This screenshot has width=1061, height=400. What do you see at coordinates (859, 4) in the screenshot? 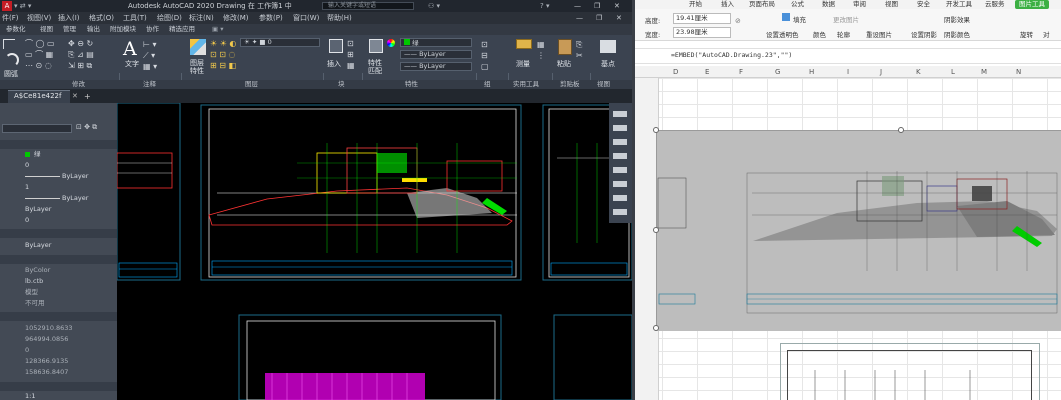
I see `excel-tab-review: 审阅` at bounding box center [859, 4].